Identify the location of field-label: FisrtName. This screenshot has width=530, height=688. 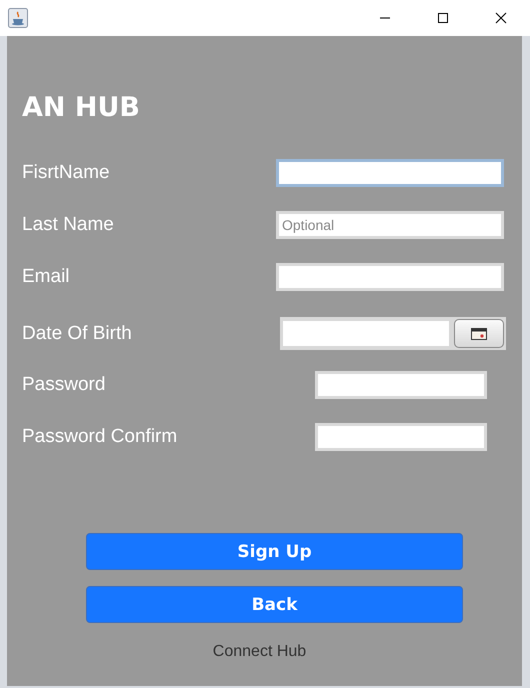
(66, 173).